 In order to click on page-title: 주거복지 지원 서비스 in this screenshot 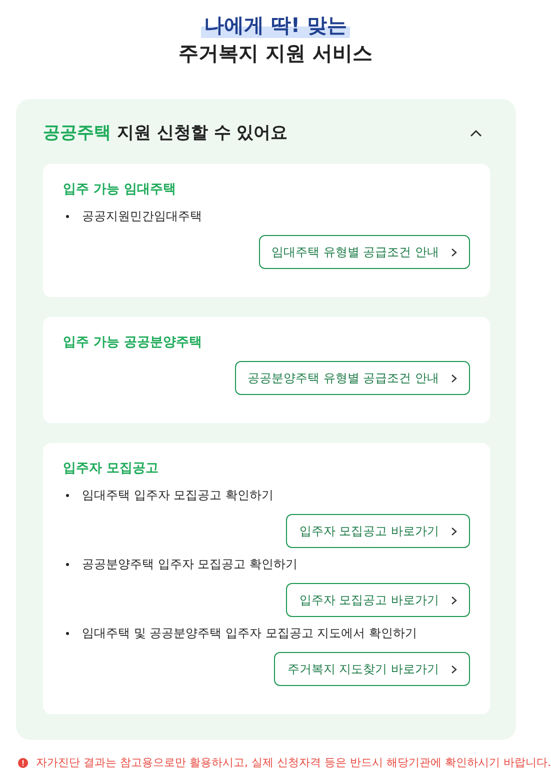, I will do `click(275, 53)`.